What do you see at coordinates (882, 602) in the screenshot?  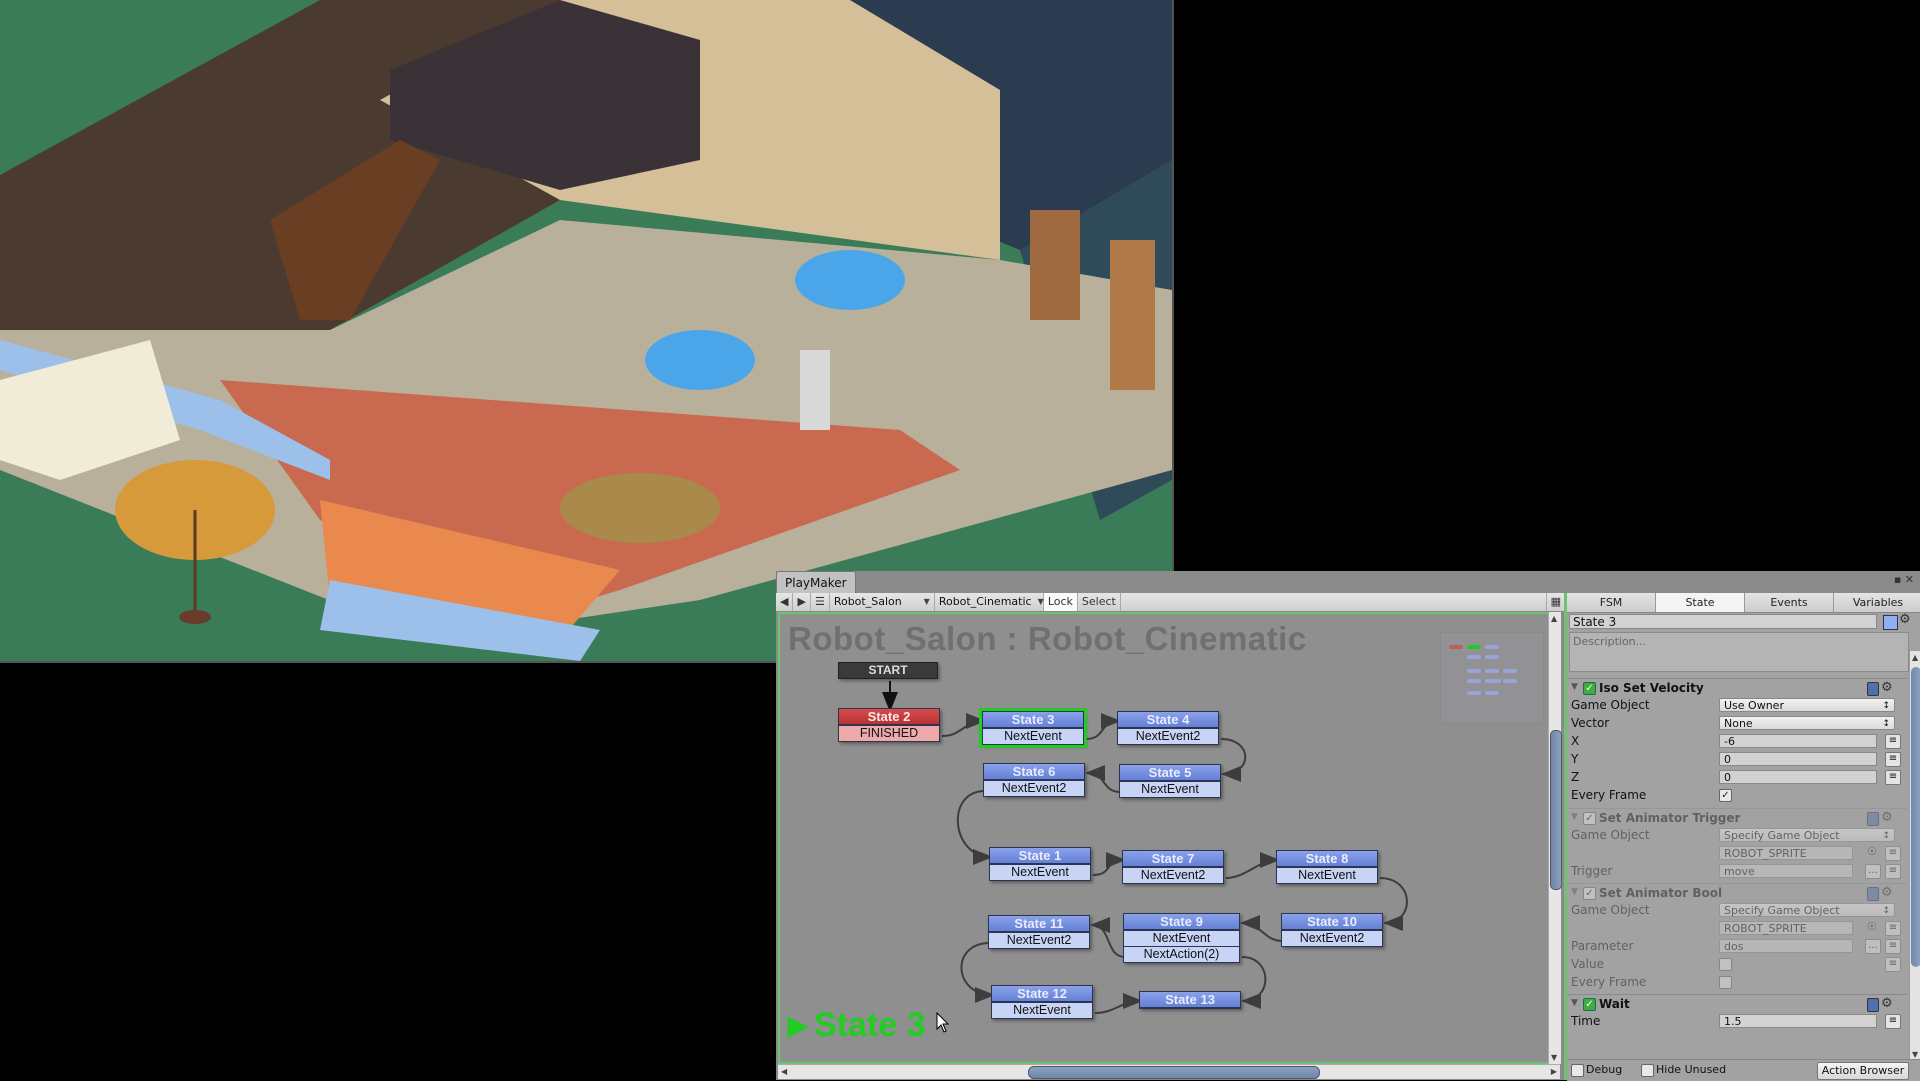 I see `gameobject-dropdown: Robot_Salon ▼` at bounding box center [882, 602].